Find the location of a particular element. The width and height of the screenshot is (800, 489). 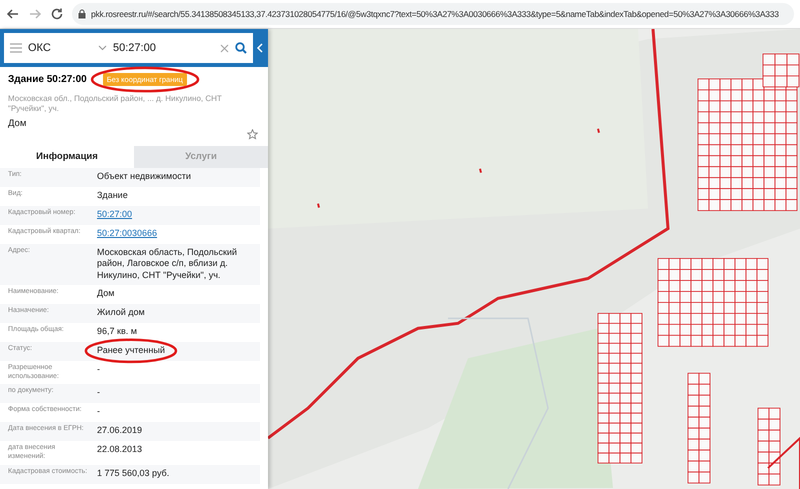

object-type: Дом is located at coordinates (18, 123).